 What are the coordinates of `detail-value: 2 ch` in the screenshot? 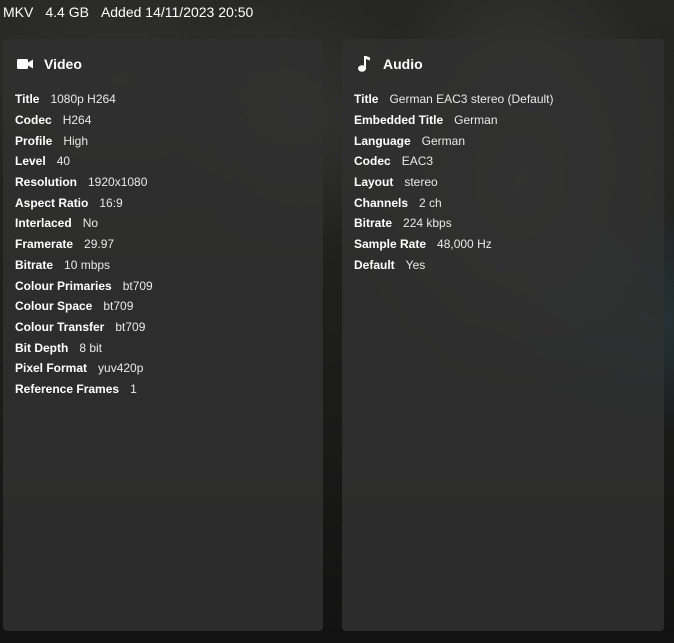 It's located at (430, 202).